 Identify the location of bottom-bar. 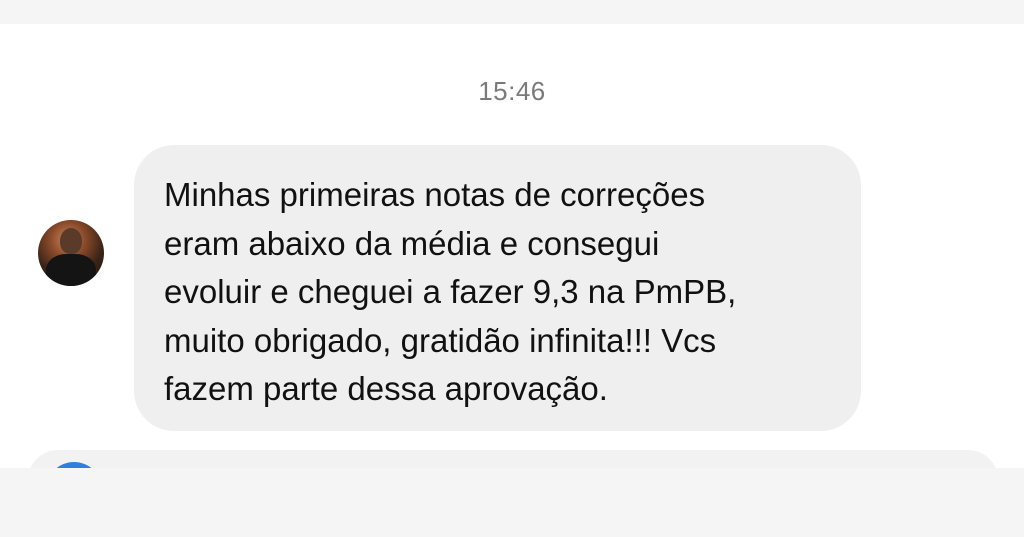
(512, 502).